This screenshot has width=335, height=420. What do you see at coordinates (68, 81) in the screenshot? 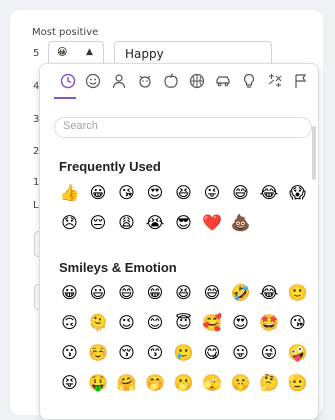
I see `recent-icon` at bounding box center [68, 81].